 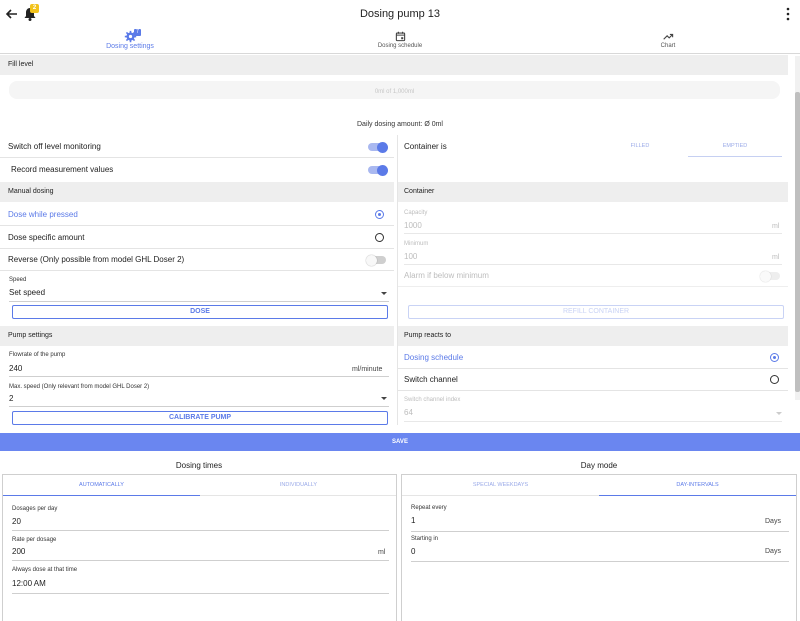 What do you see at coordinates (34, 540) in the screenshot?
I see `rate-label: Rate per dosage` at bounding box center [34, 540].